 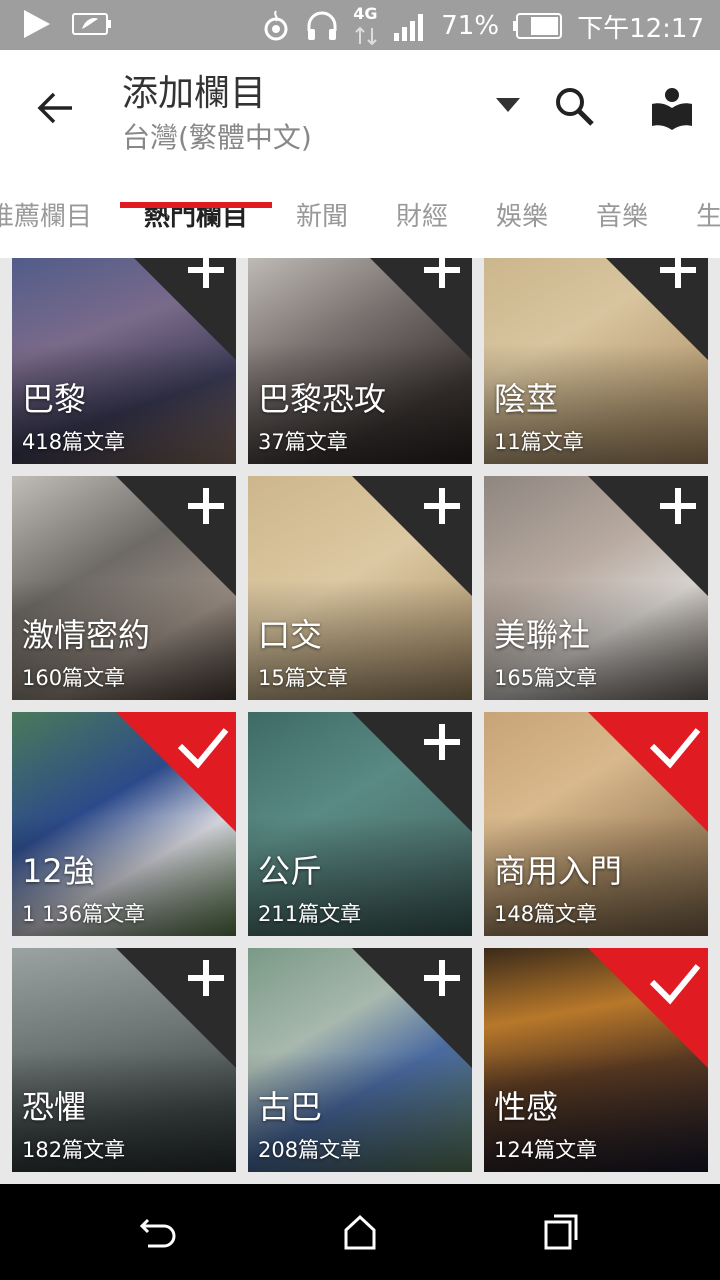 What do you see at coordinates (84, 914) in the screenshot?
I see `topic-count: 1 136篇文章` at bounding box center [84, 914].